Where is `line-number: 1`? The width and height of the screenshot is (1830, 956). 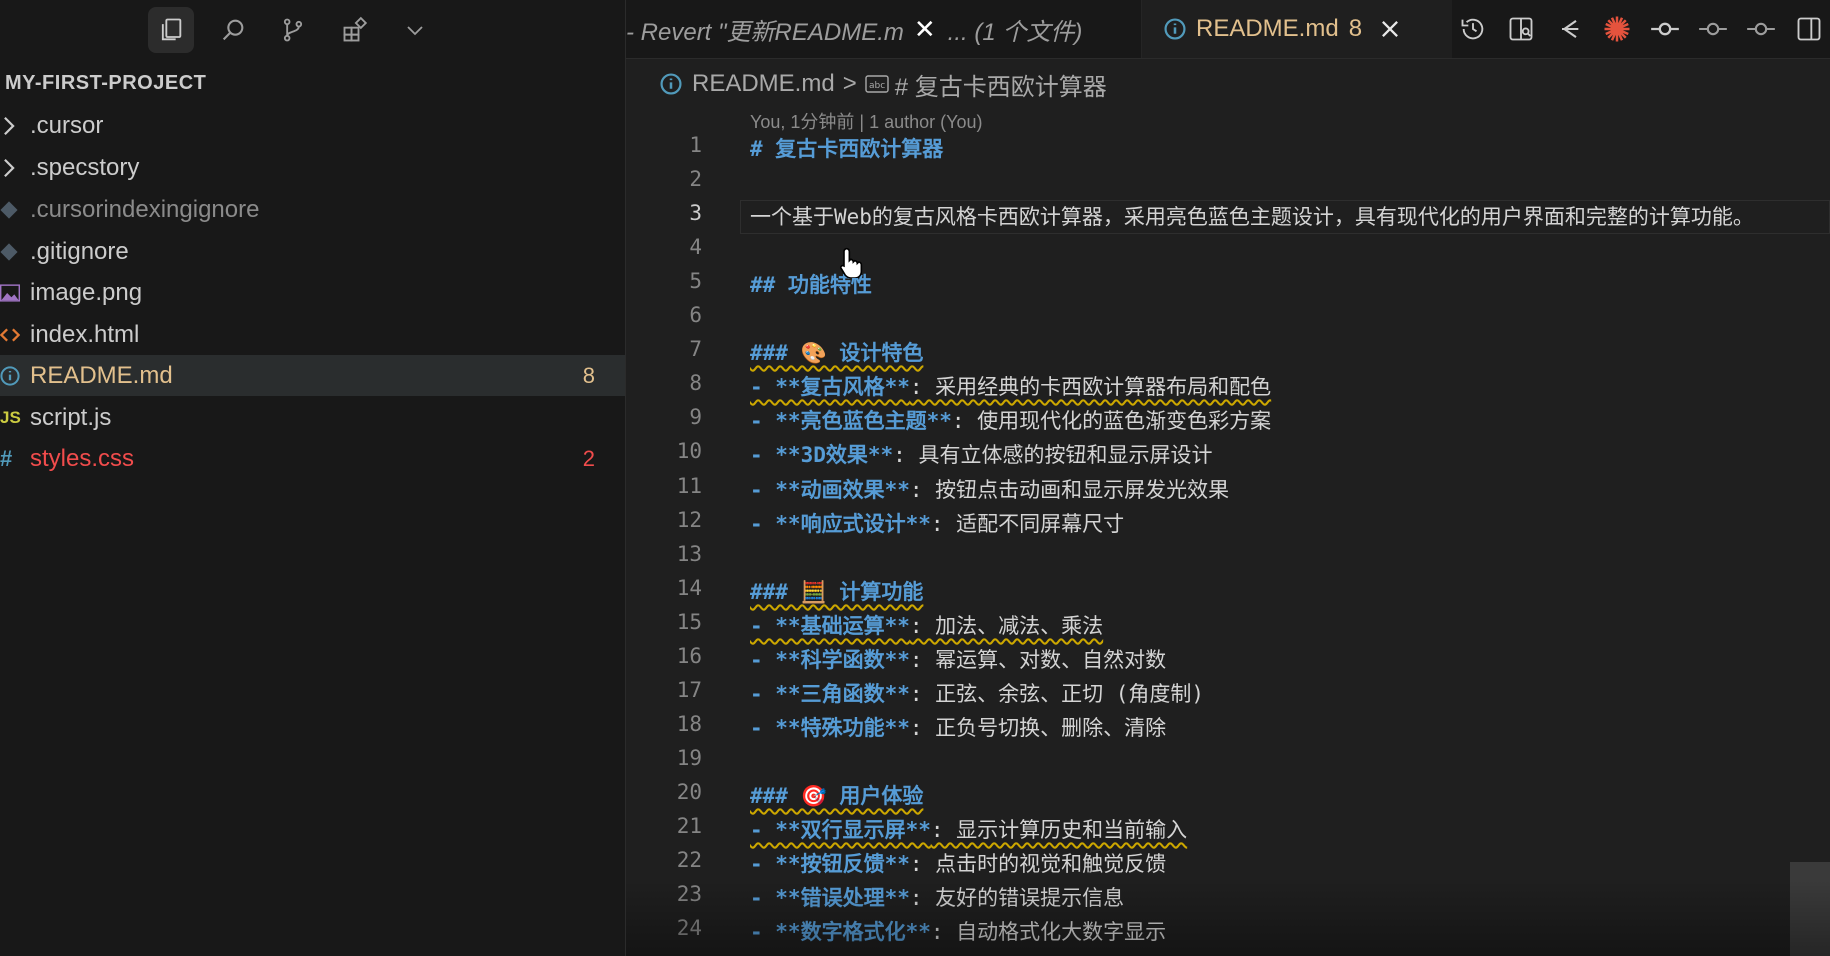
line-number: 1 is located at coordinates (671, 145).